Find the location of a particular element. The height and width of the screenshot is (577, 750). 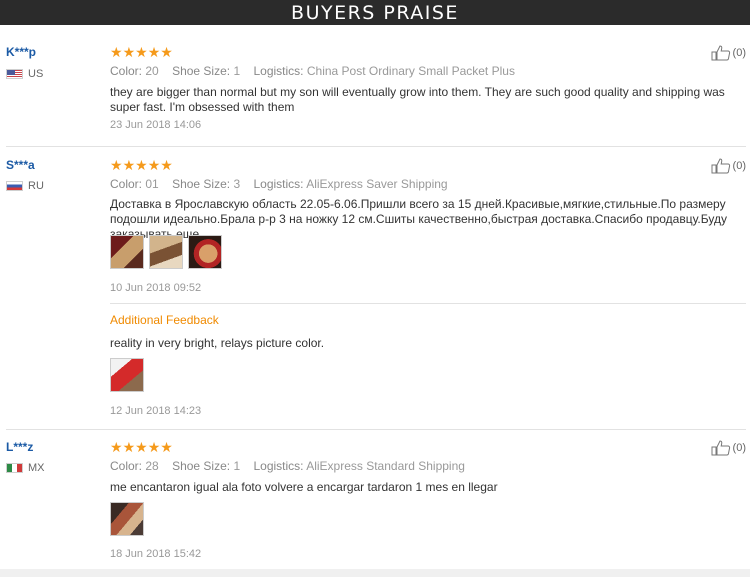

reviewer-name: K***p is located at coordinates (21, 52).